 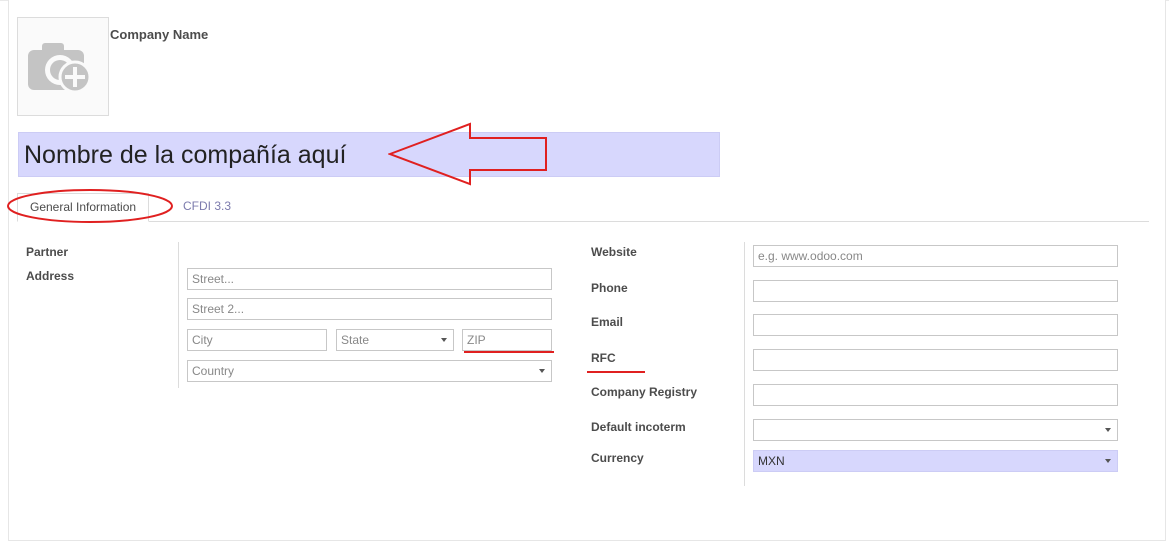 What do you see at coordinates (50, 276) in the screenshot?
I see `address-label: Address` at bounding box center [50, 276].